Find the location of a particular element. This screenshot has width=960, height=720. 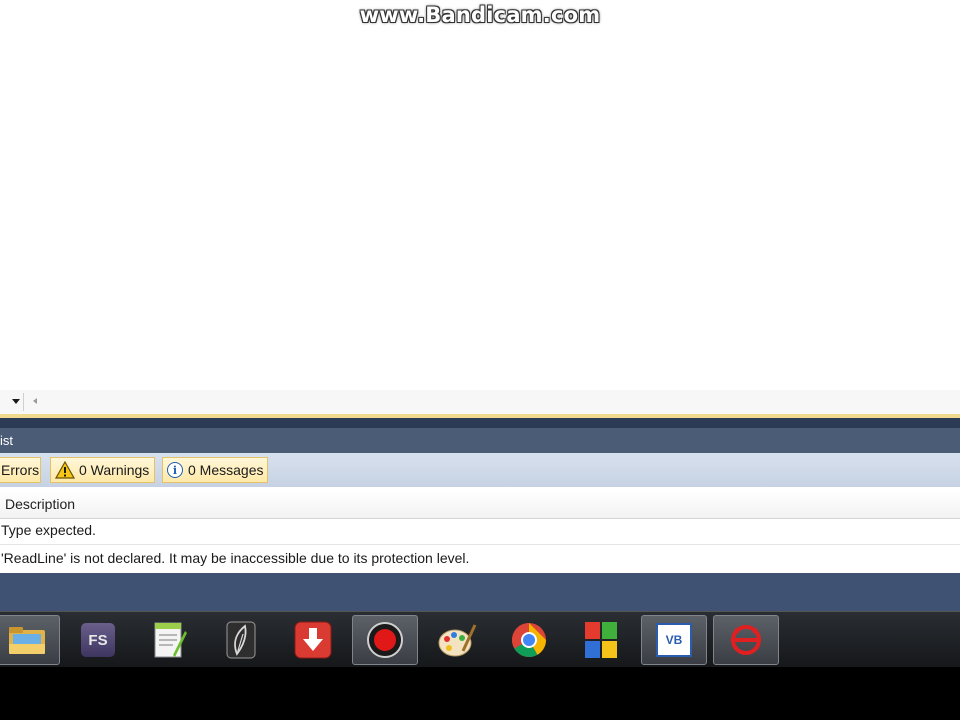

bandicam-record-icon is located at coordinates (385, 640).